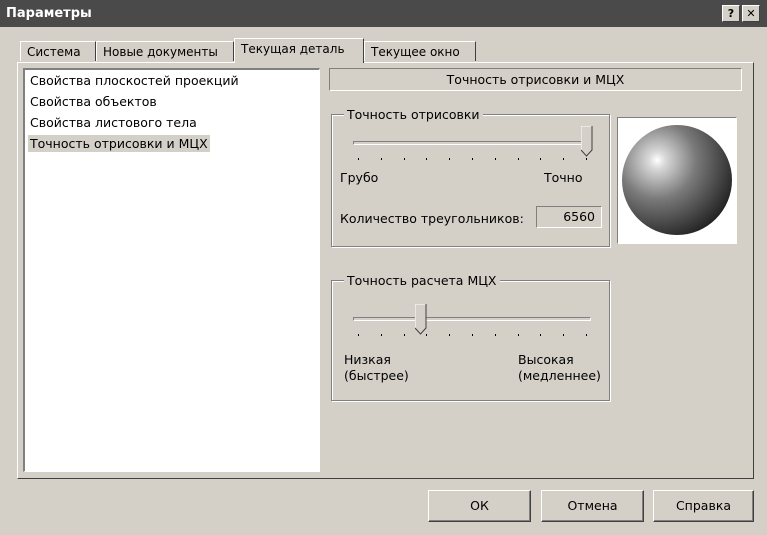 This screenshot has height=535, width=767. Describe the element at coordinates (93, 101) in the screenshot. I see `tree-item-object-properties: Свойства объектов` at that location.